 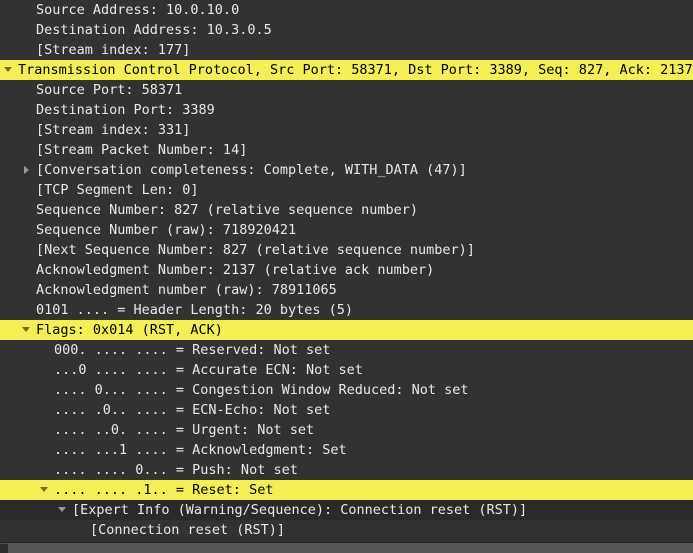 I want to click on tree-row-label: .... .... 0... = Push: Not set, so click(x=176, y=470).